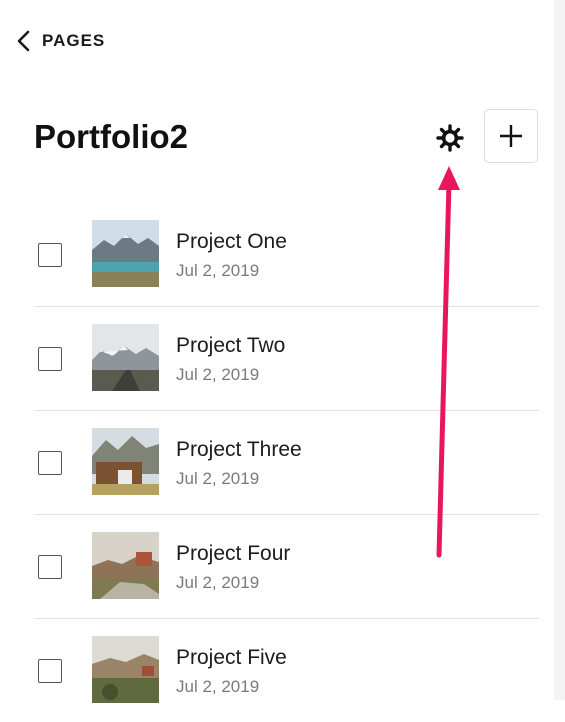 Image resolution: width=565 pixels, height=722 pixels. I want to click on page-title: Portfolio2, so click(111, 136).